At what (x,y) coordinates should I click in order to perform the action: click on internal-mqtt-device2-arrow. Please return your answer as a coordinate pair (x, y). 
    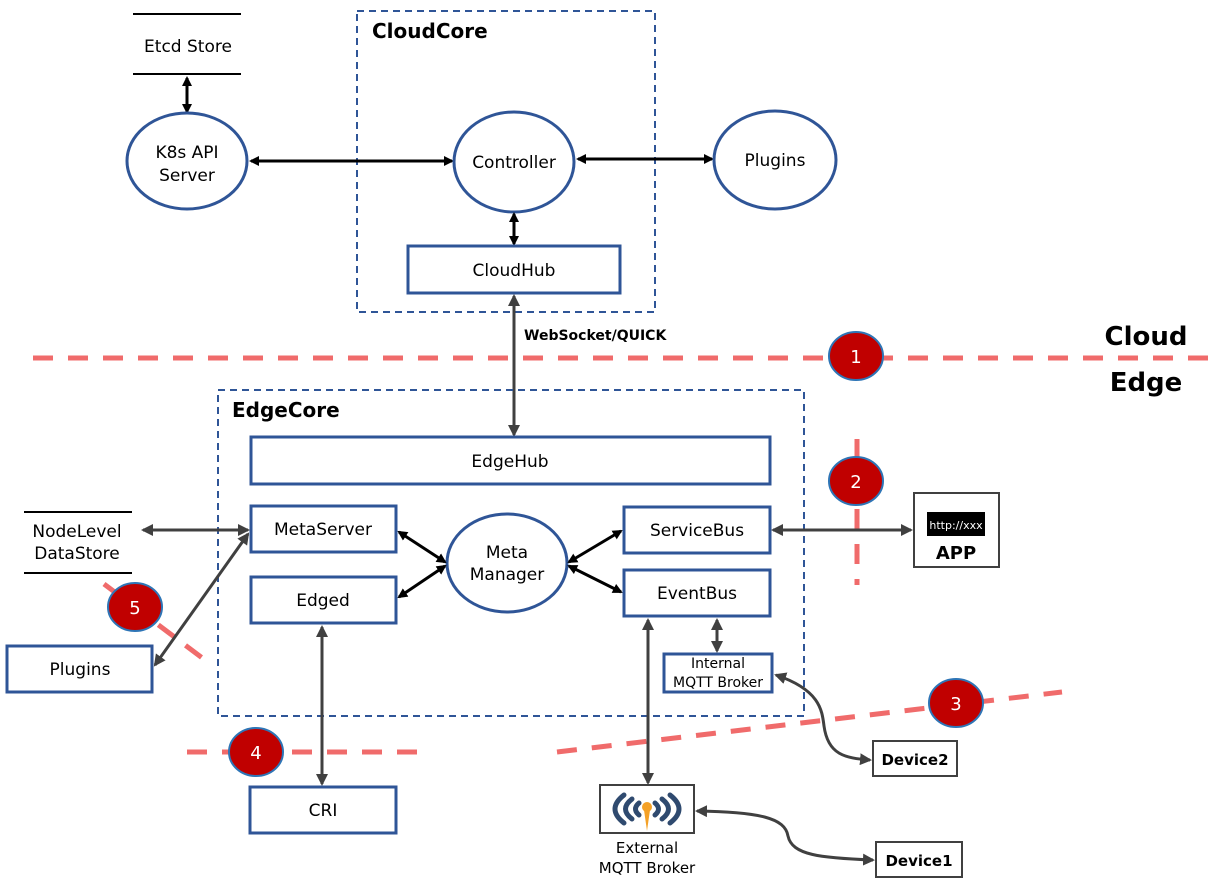
    Looking at the image, I should click on (823, 719).